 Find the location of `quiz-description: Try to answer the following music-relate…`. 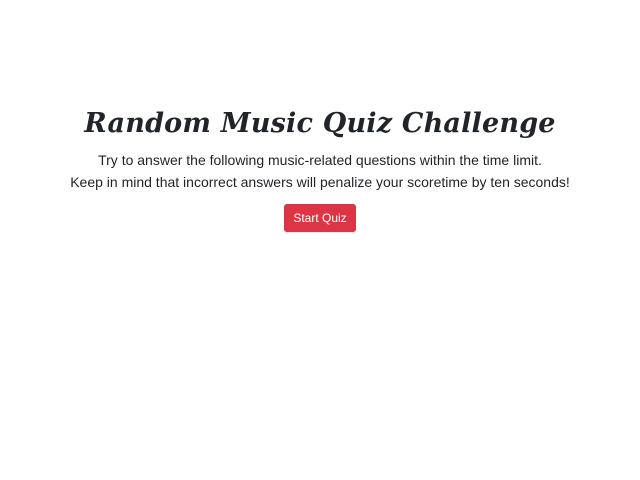

quiz-description: Try to answer the following music-relate… is located at coordinates (320, 171).